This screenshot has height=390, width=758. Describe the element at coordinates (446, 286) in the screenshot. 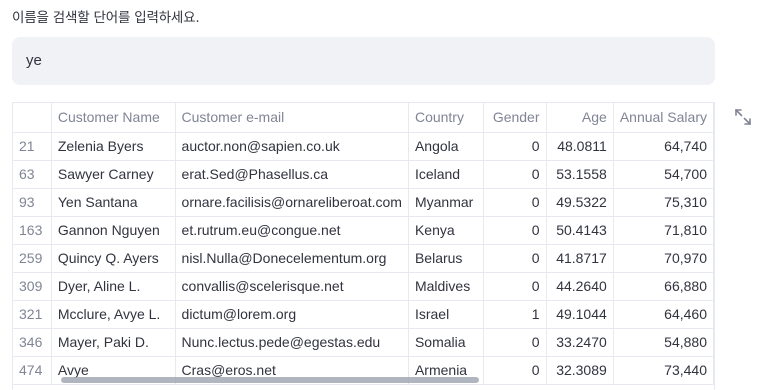

I see `cell-country: Maldives` at that location.